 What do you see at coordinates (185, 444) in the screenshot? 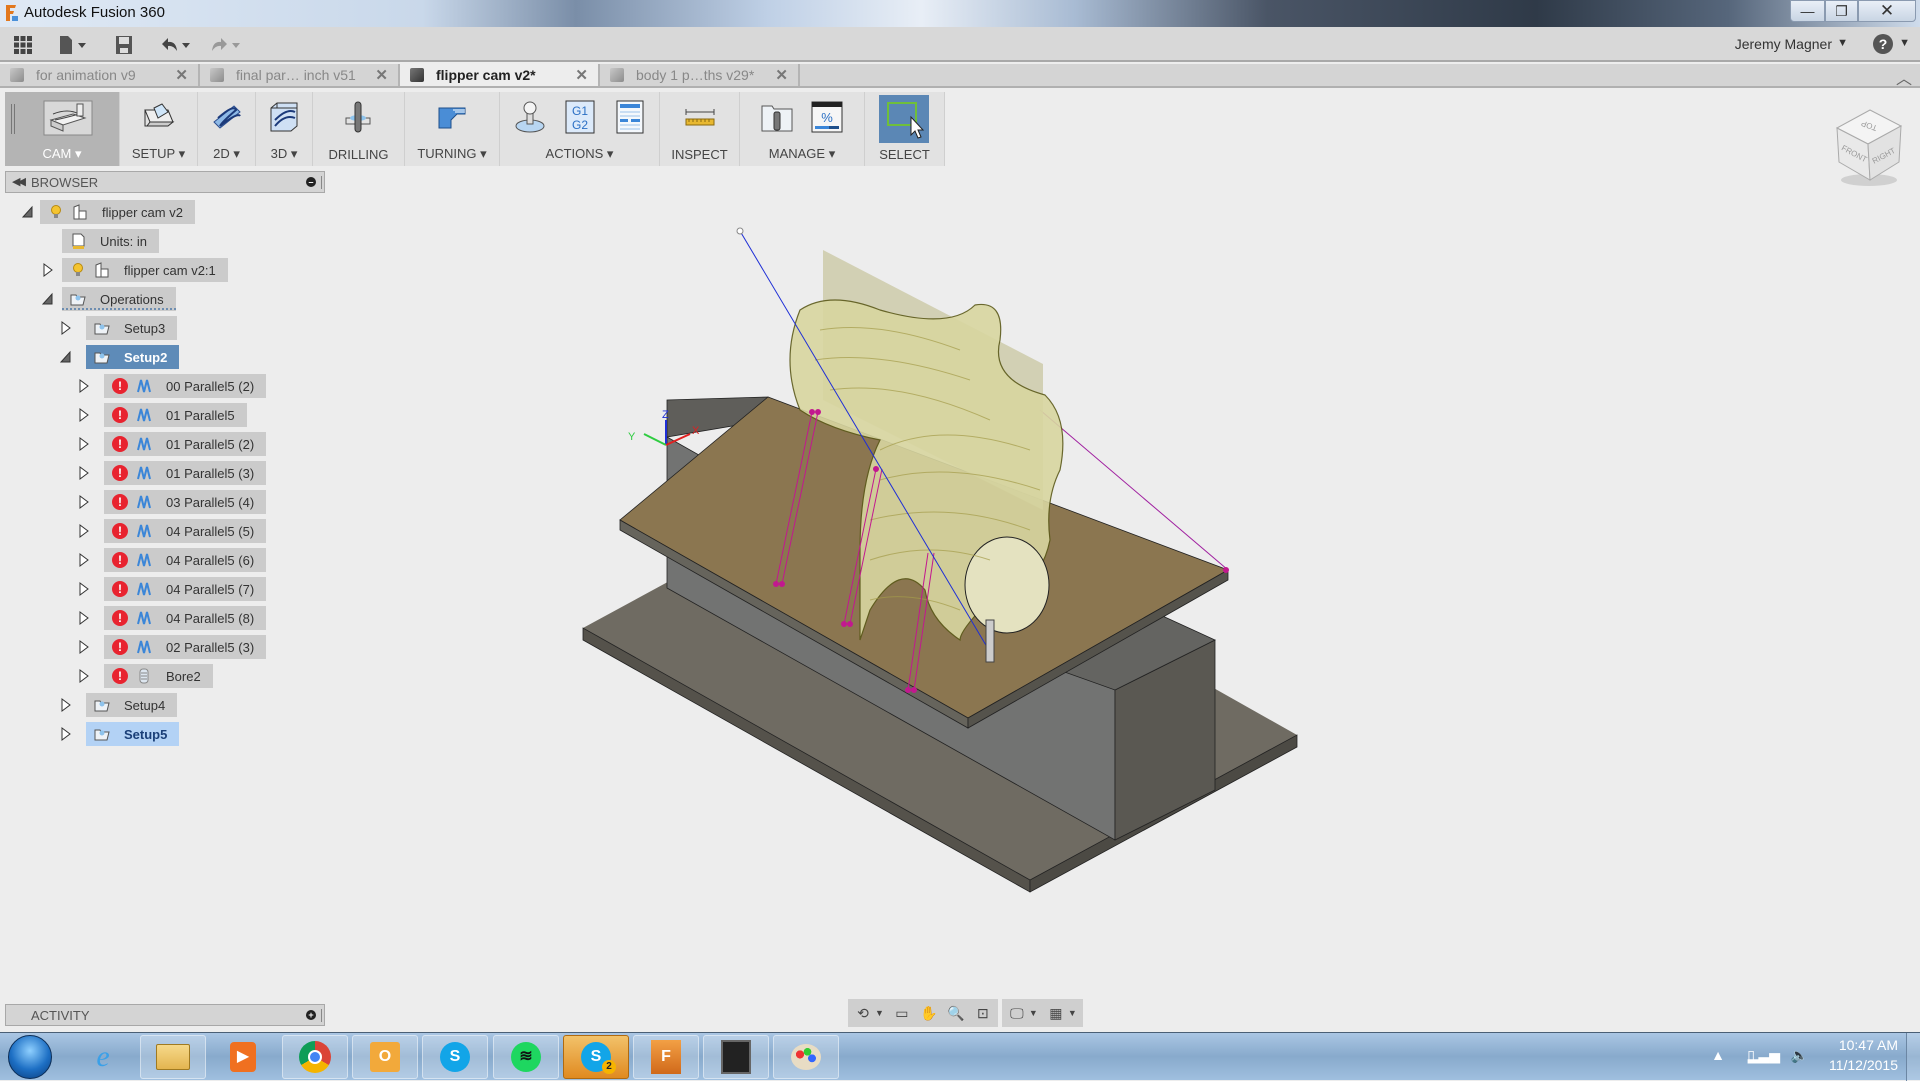
I see `browser-node: ! 01 Parallel5 (2)` at bounding box center [185, 444].